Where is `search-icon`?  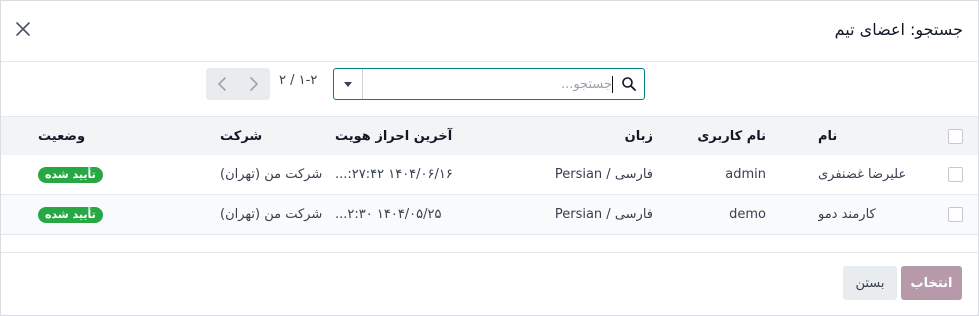 search-icon is located at coordinates (629, 84).